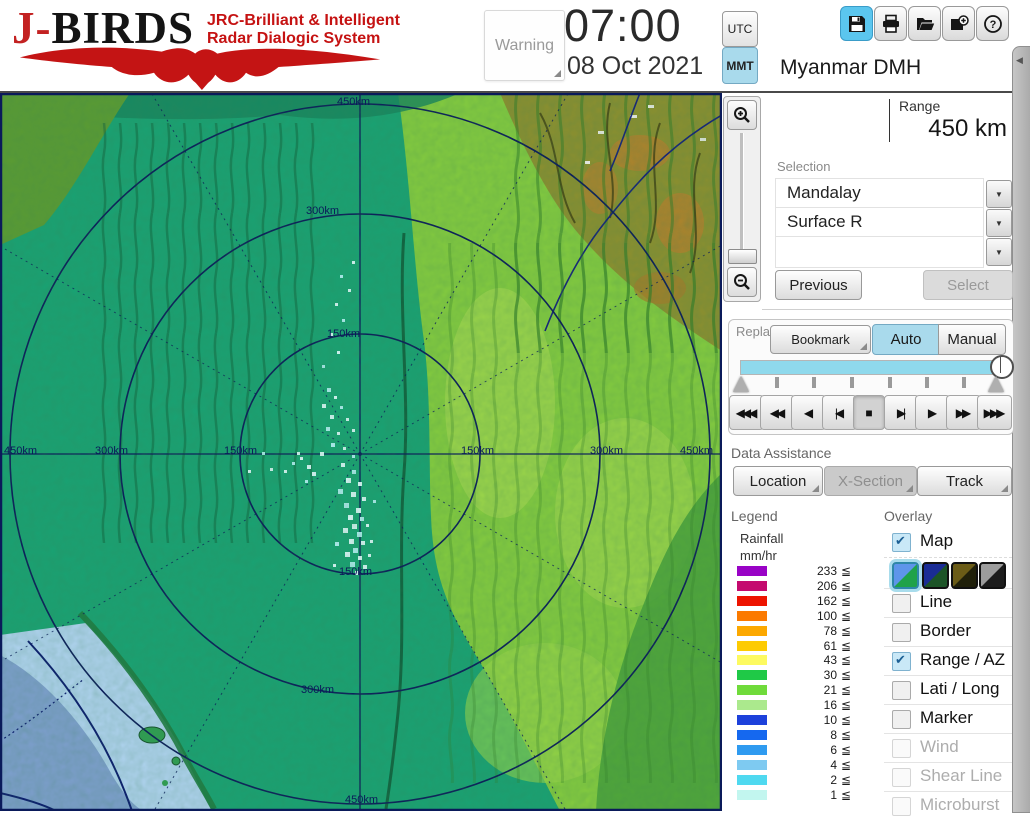 The width and height of the screenshot is (1030, 821). Describe the element at coordinates (742, 115) in the screenshot. I see `zoom-in-button` at that location.